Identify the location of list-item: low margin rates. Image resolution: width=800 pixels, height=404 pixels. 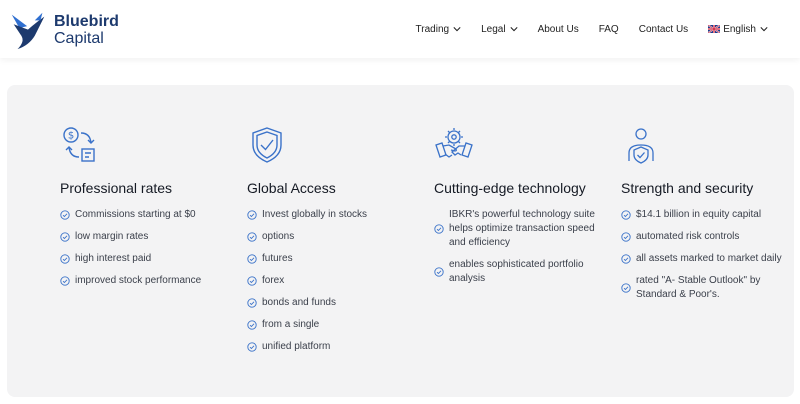
(150, 237).